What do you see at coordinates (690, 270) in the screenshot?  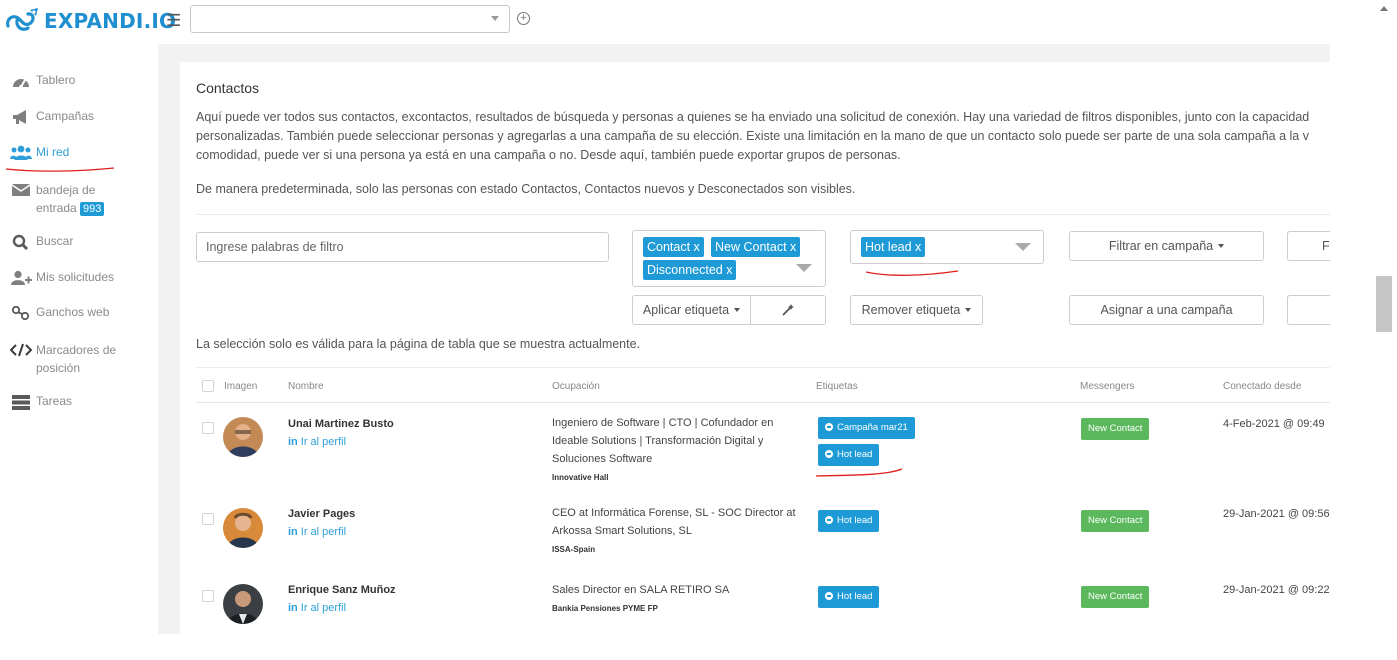 I see `status-chip-disconnected: Disconnected x` at bounding box center [690, 270].